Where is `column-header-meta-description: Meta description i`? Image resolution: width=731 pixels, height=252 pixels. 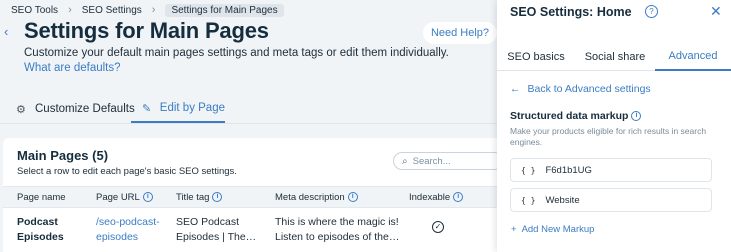
column-header-meta-description: Meta description i is located at coordinates (316, 197).